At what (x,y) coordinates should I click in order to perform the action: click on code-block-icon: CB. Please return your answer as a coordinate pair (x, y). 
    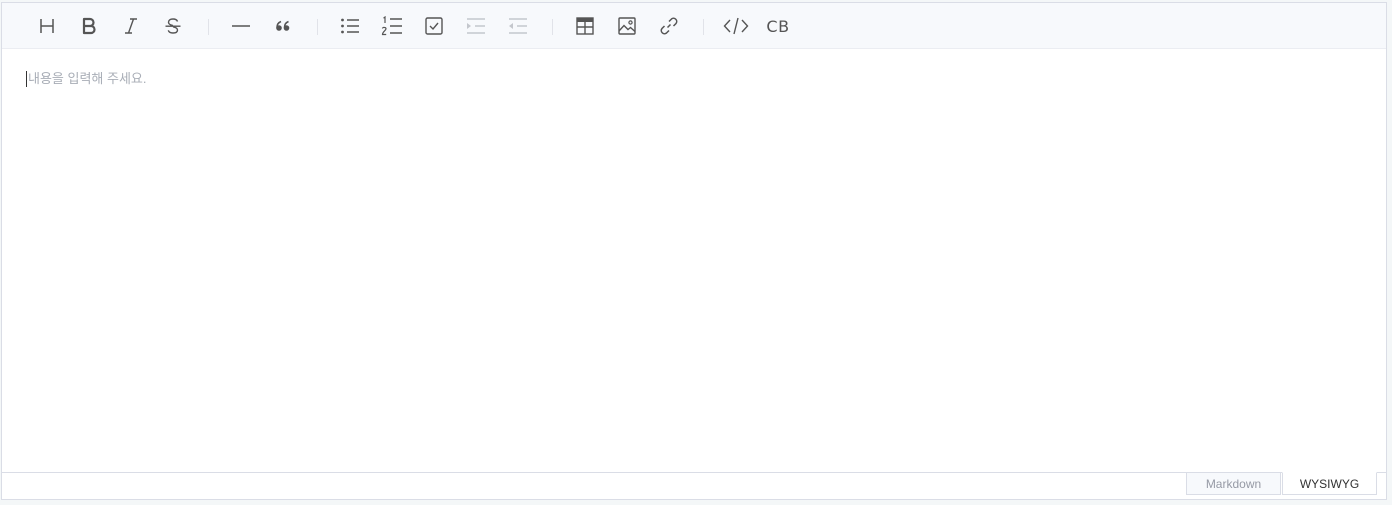
    Looking at the image, I should click on (778, 26).